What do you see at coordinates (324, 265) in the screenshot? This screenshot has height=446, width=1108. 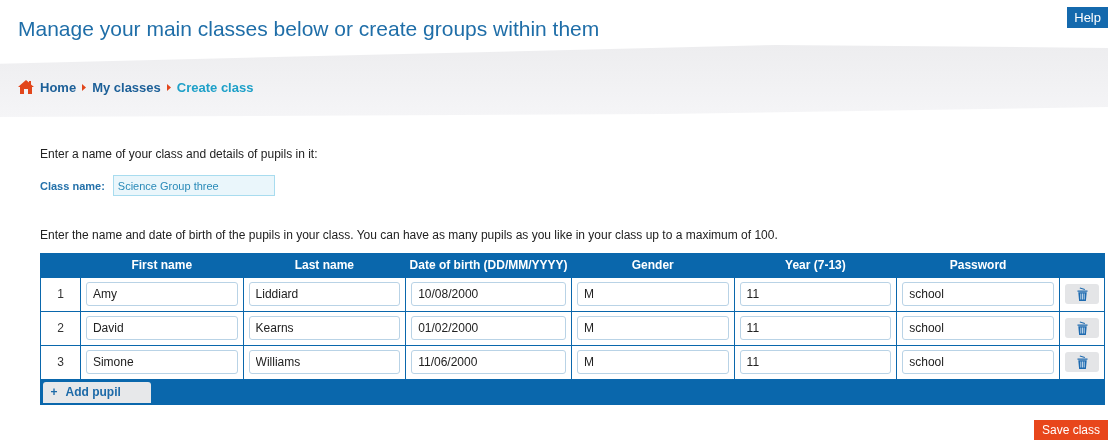 I see `column-header: Last name` at bounding box center [324, 265].